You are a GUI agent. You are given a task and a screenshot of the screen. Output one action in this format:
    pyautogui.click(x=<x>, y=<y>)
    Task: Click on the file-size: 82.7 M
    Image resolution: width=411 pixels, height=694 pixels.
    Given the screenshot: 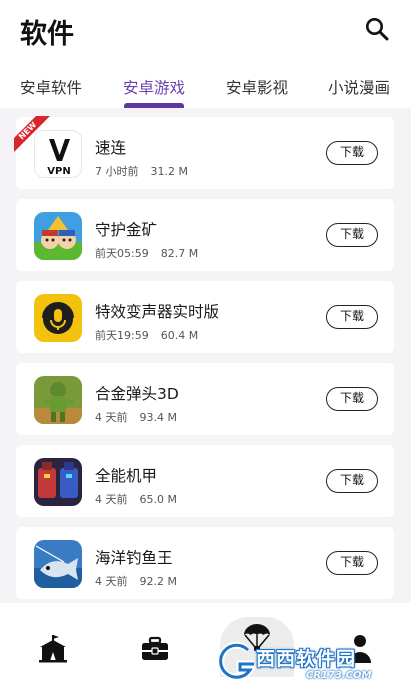 What is the action you would take?
    pyautogui.click(x=179, y=253)
    